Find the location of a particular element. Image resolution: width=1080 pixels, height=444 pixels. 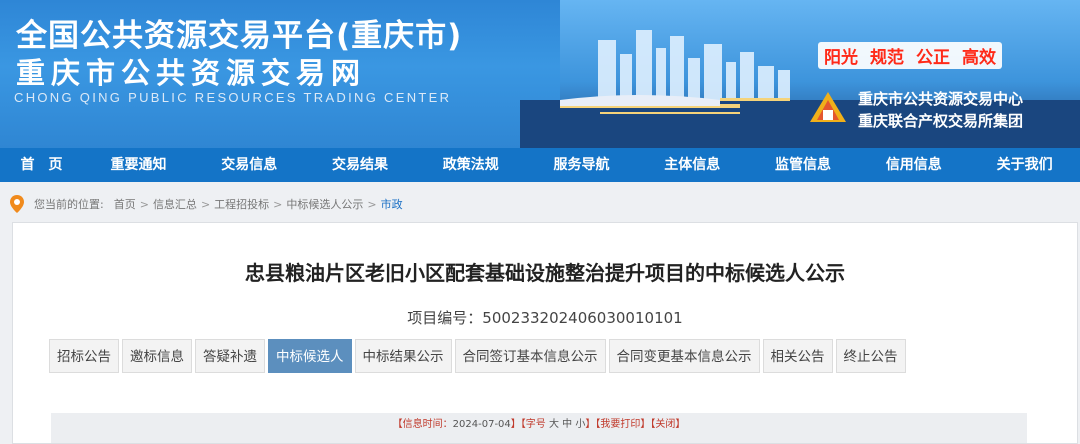

project-number: 项目编号：500233202406030010101 is located at coordinates (545, 318).